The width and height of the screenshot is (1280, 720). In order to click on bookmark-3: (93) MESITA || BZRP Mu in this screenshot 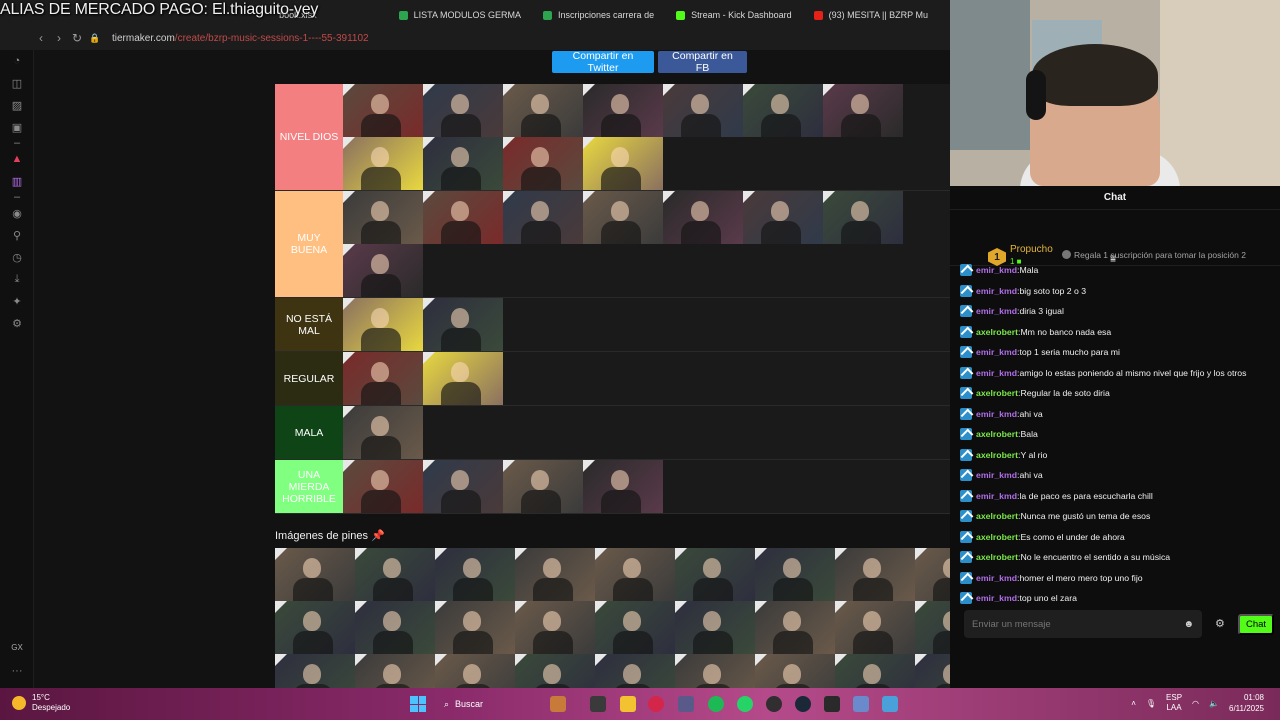, I will do `click(870, 15)`.